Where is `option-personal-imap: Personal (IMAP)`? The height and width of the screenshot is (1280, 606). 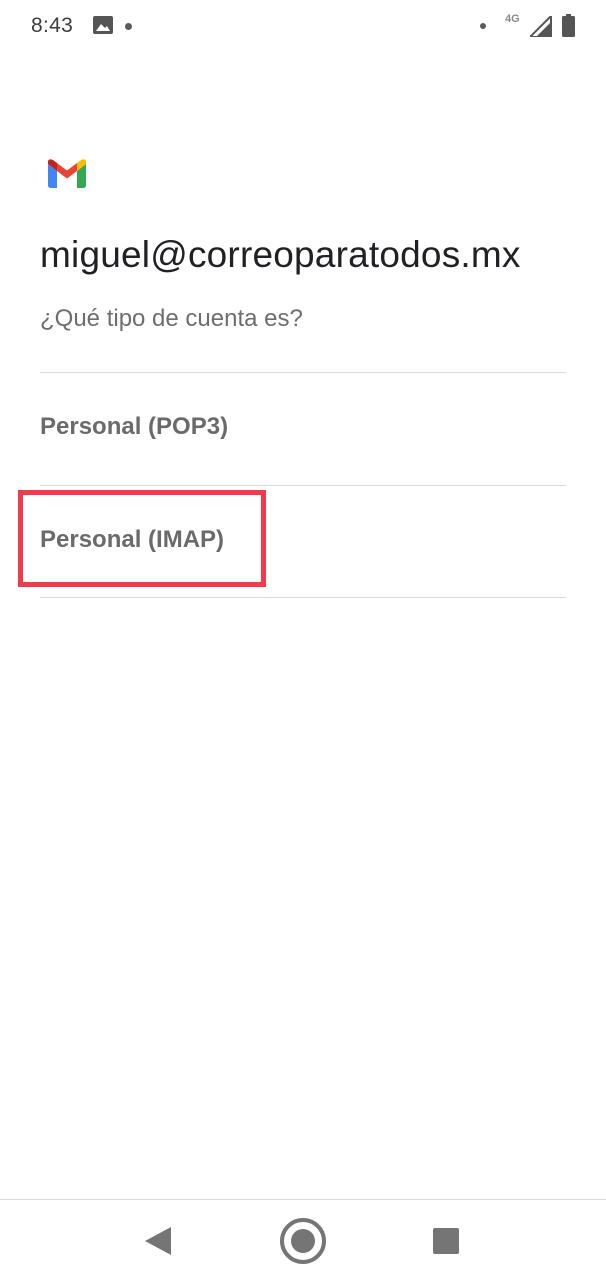
option-personal-imap: Personal (IMAP) is located at coordinates (303, 541).